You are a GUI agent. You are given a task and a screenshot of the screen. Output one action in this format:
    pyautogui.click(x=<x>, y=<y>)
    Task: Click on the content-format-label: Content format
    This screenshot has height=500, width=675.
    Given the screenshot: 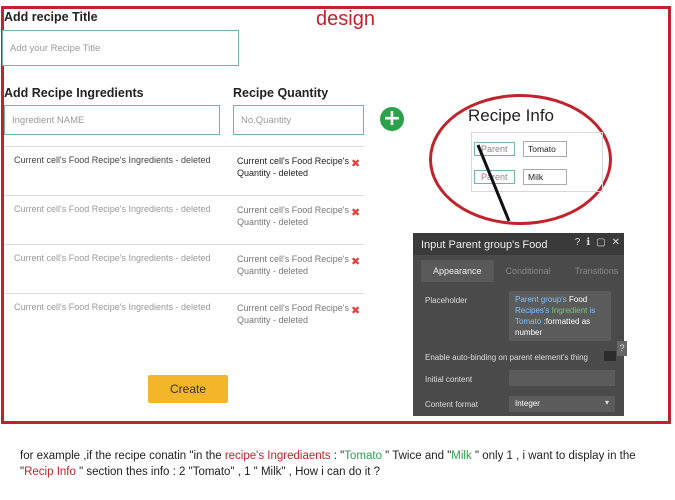 What is the action you would take?
    pyautogui.click(x=451, y=404)
    